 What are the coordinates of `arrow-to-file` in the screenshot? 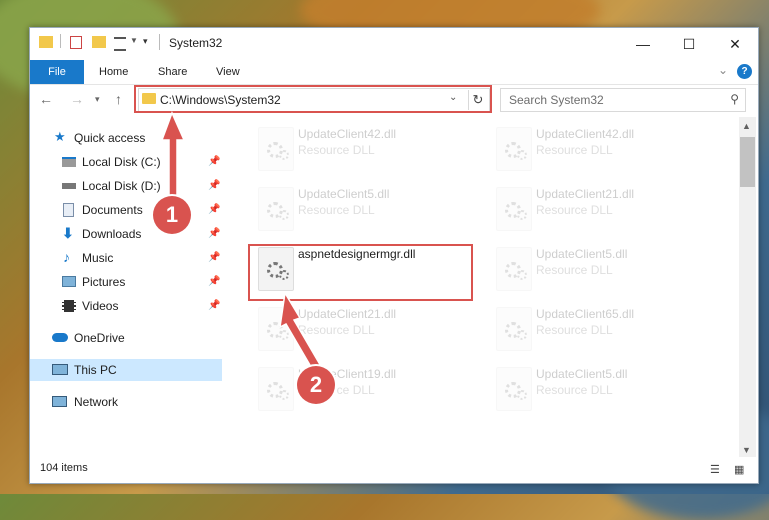 It's located at (301, 331).